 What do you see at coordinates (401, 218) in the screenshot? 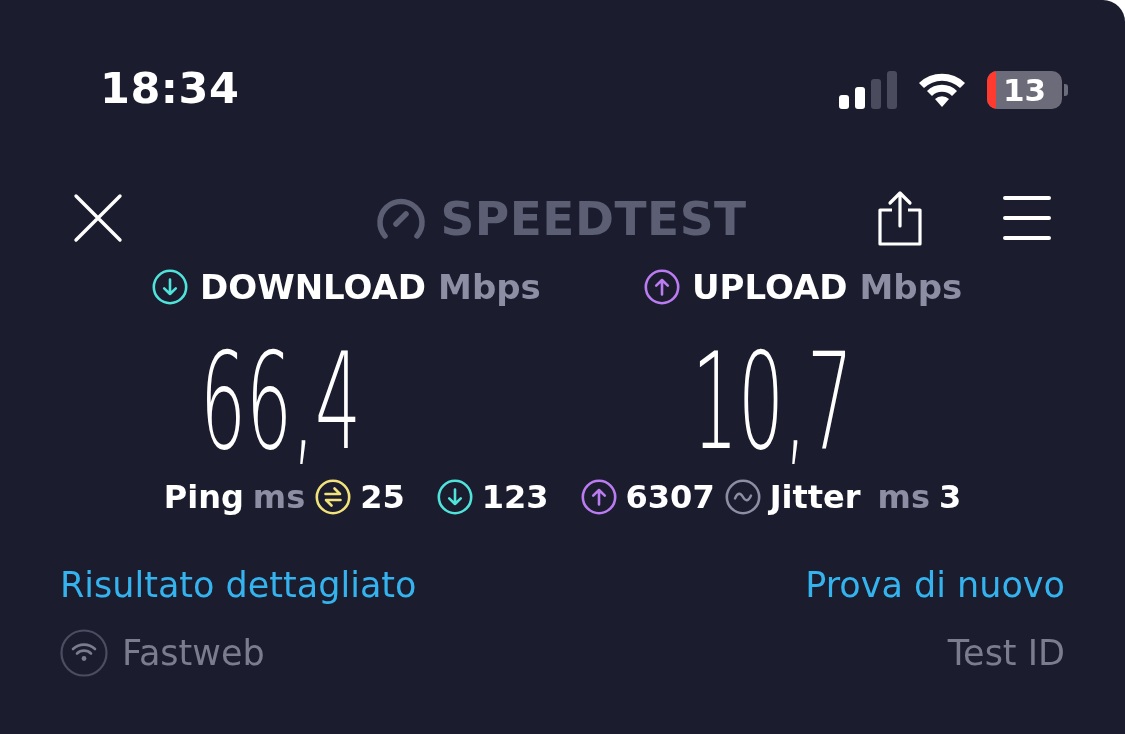
I see `gauge-icon` at bounding box center [401, 218].